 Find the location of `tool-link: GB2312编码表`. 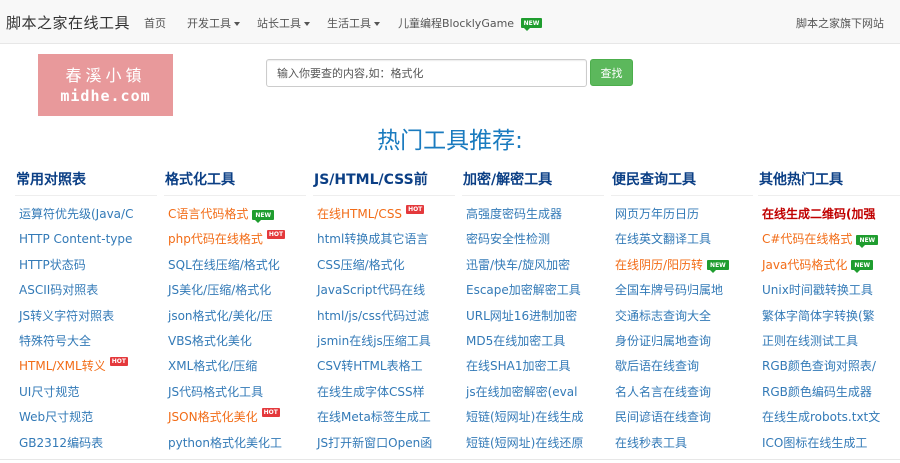

tool-link: GB2312编码表 is located at coordinates (86, 443).